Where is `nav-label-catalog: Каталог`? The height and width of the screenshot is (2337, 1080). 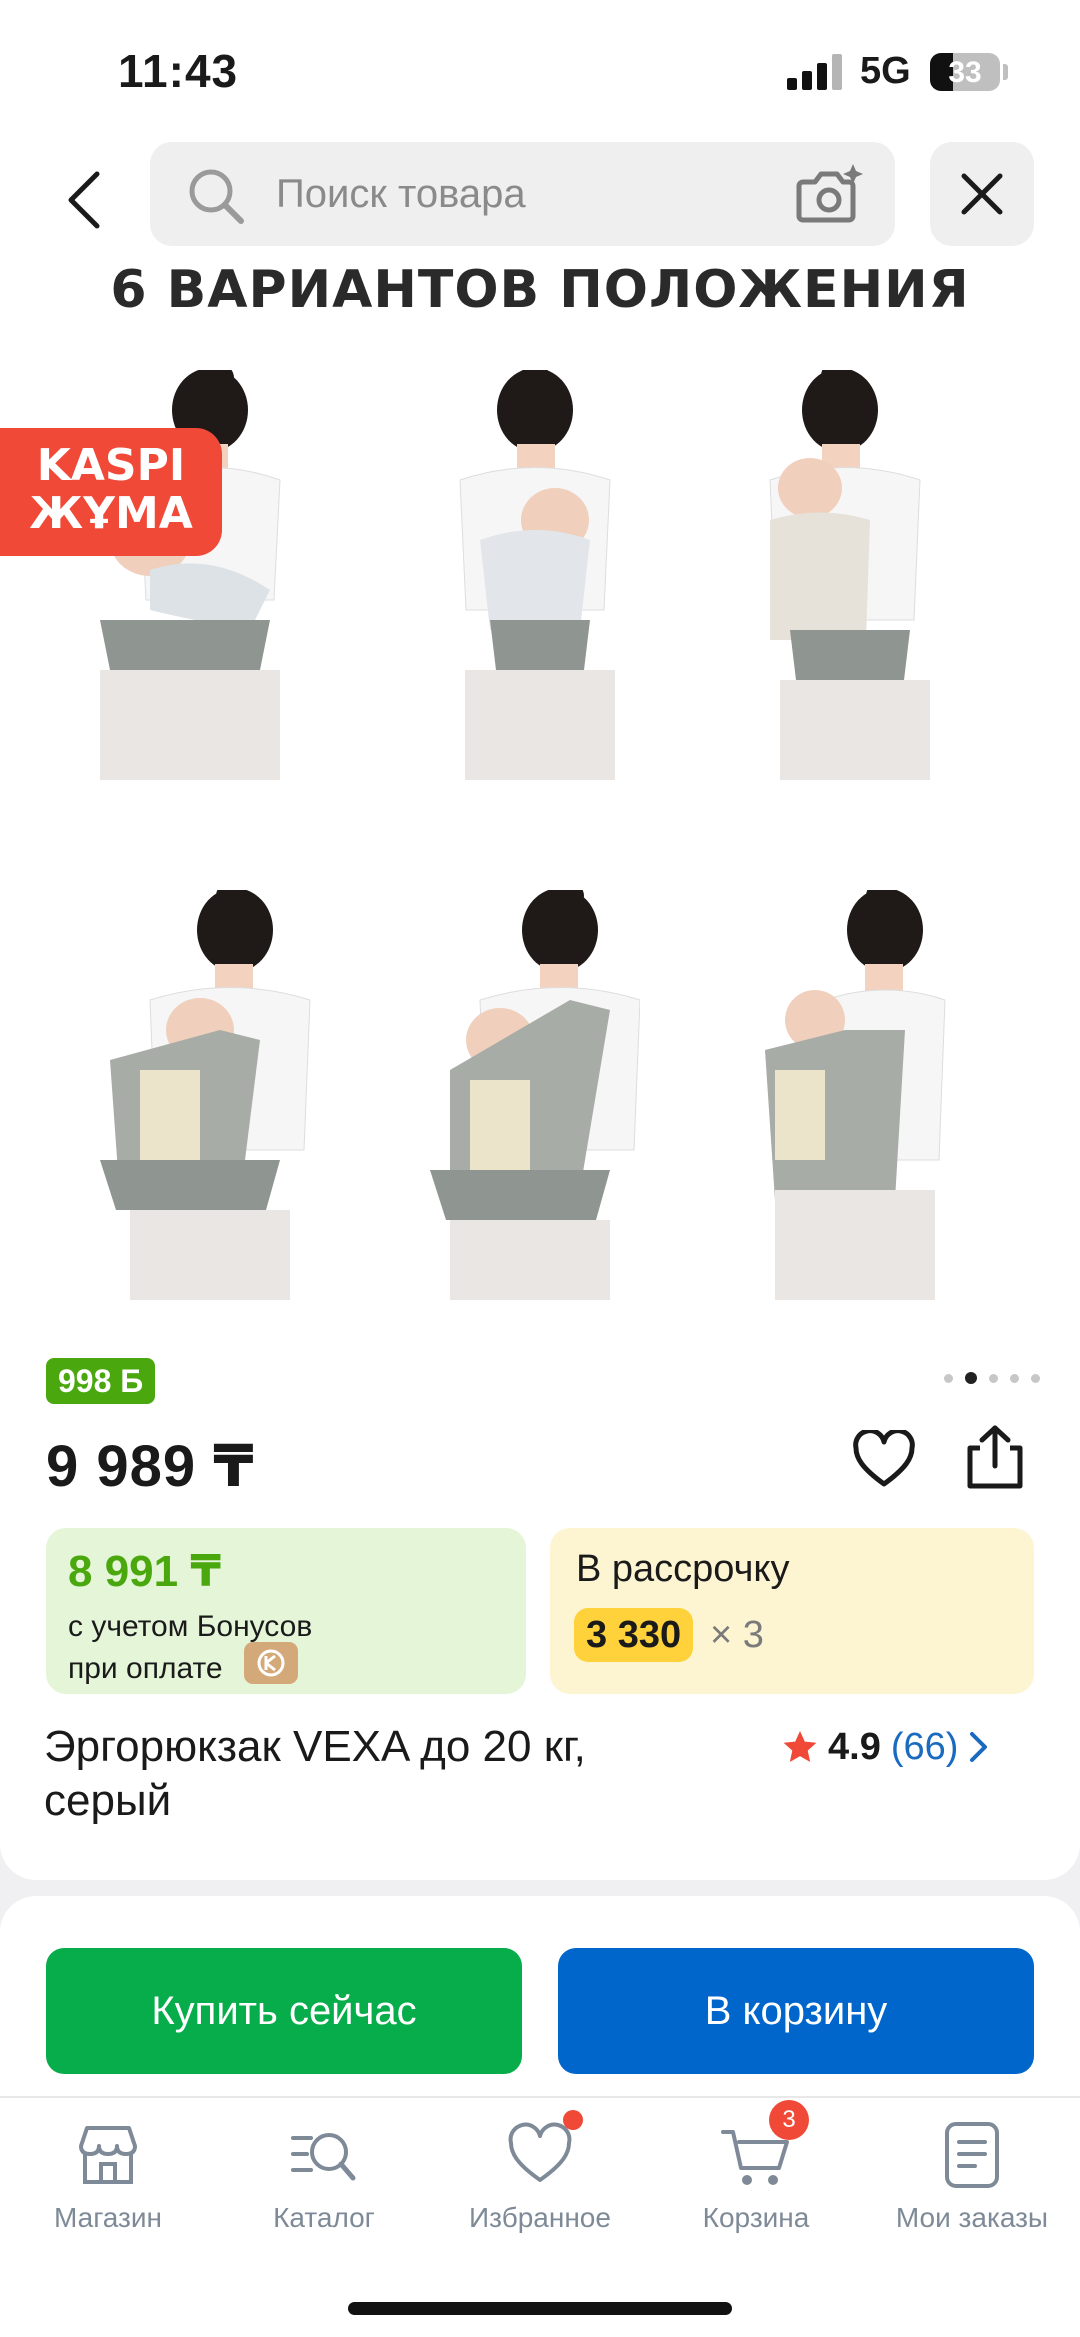
nav-label-catalog: Каталог is located at coordinates (324, 2217).